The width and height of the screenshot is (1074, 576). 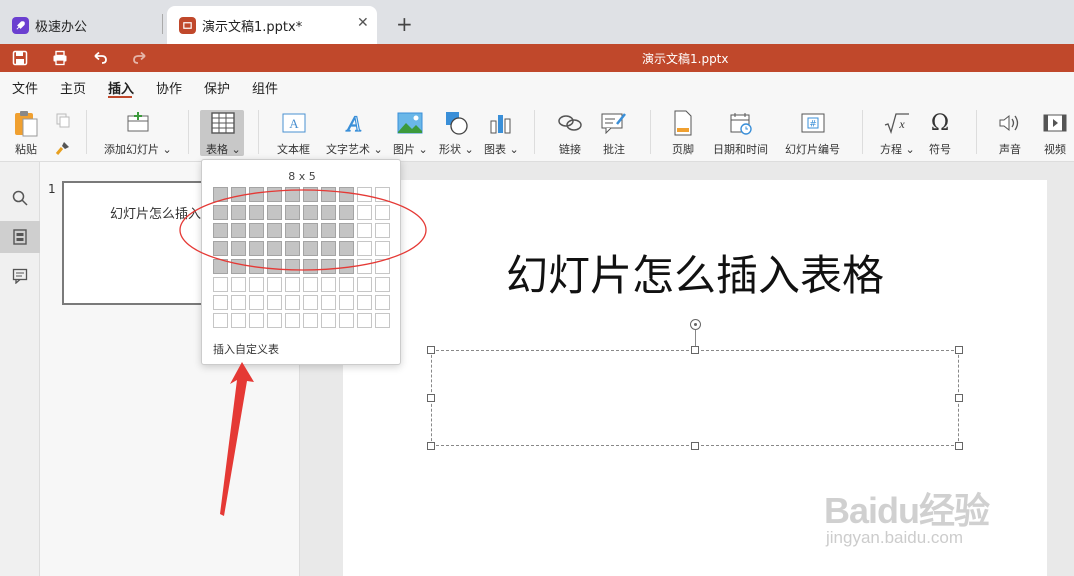 I want to click on undo-icon, so click(x=100, y=59).